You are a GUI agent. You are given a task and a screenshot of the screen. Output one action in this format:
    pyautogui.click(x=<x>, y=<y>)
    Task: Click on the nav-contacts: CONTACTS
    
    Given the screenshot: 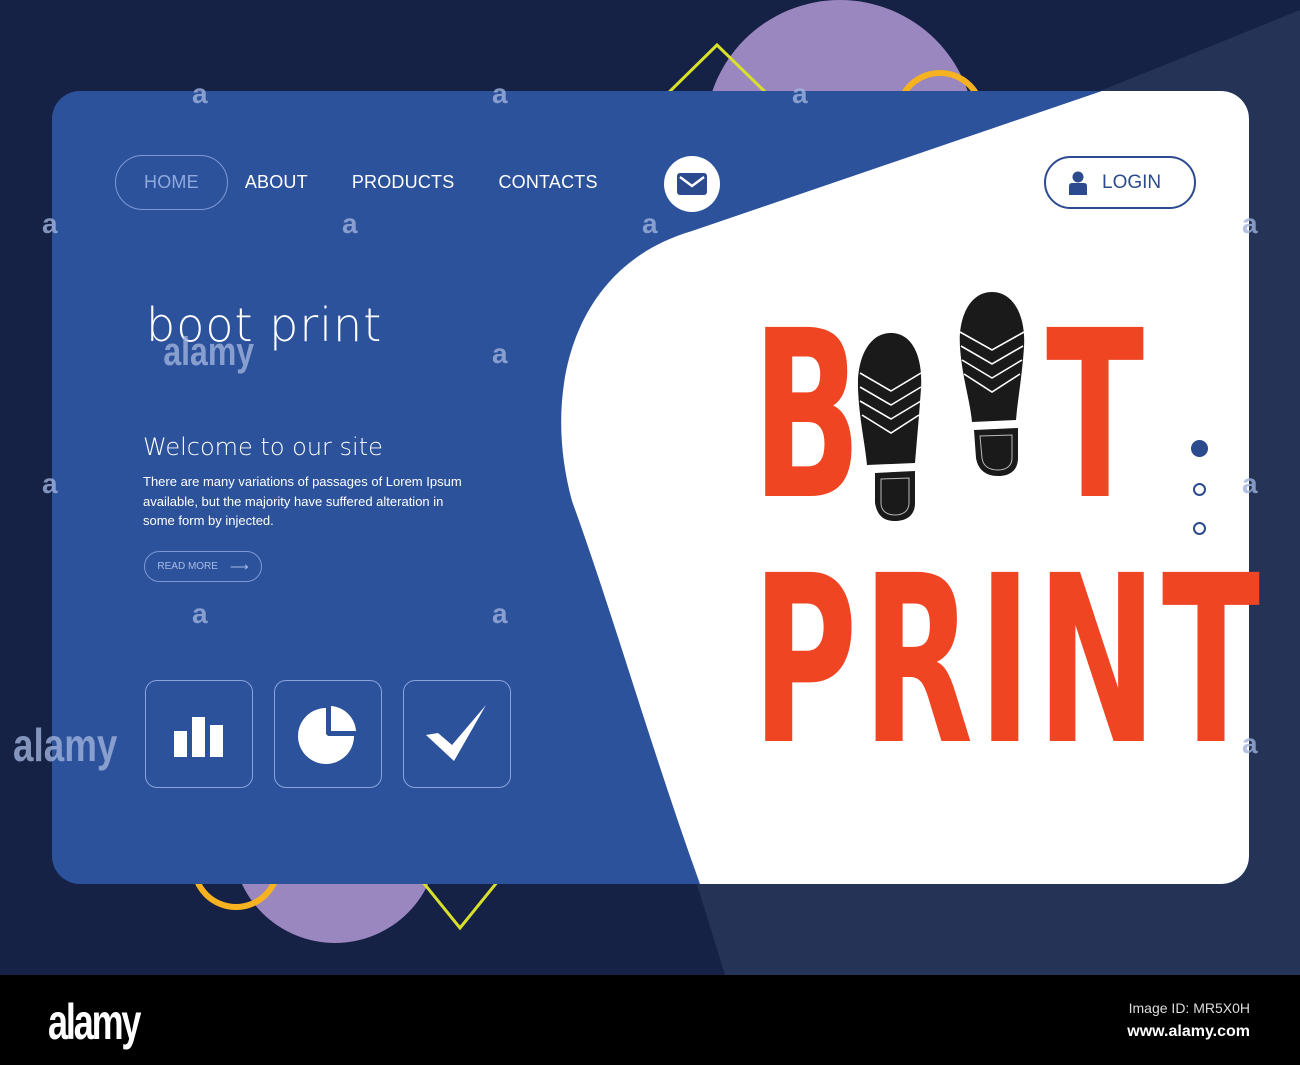 What is the action you would take?
    pyautogui.click(x=547, y=182)
    